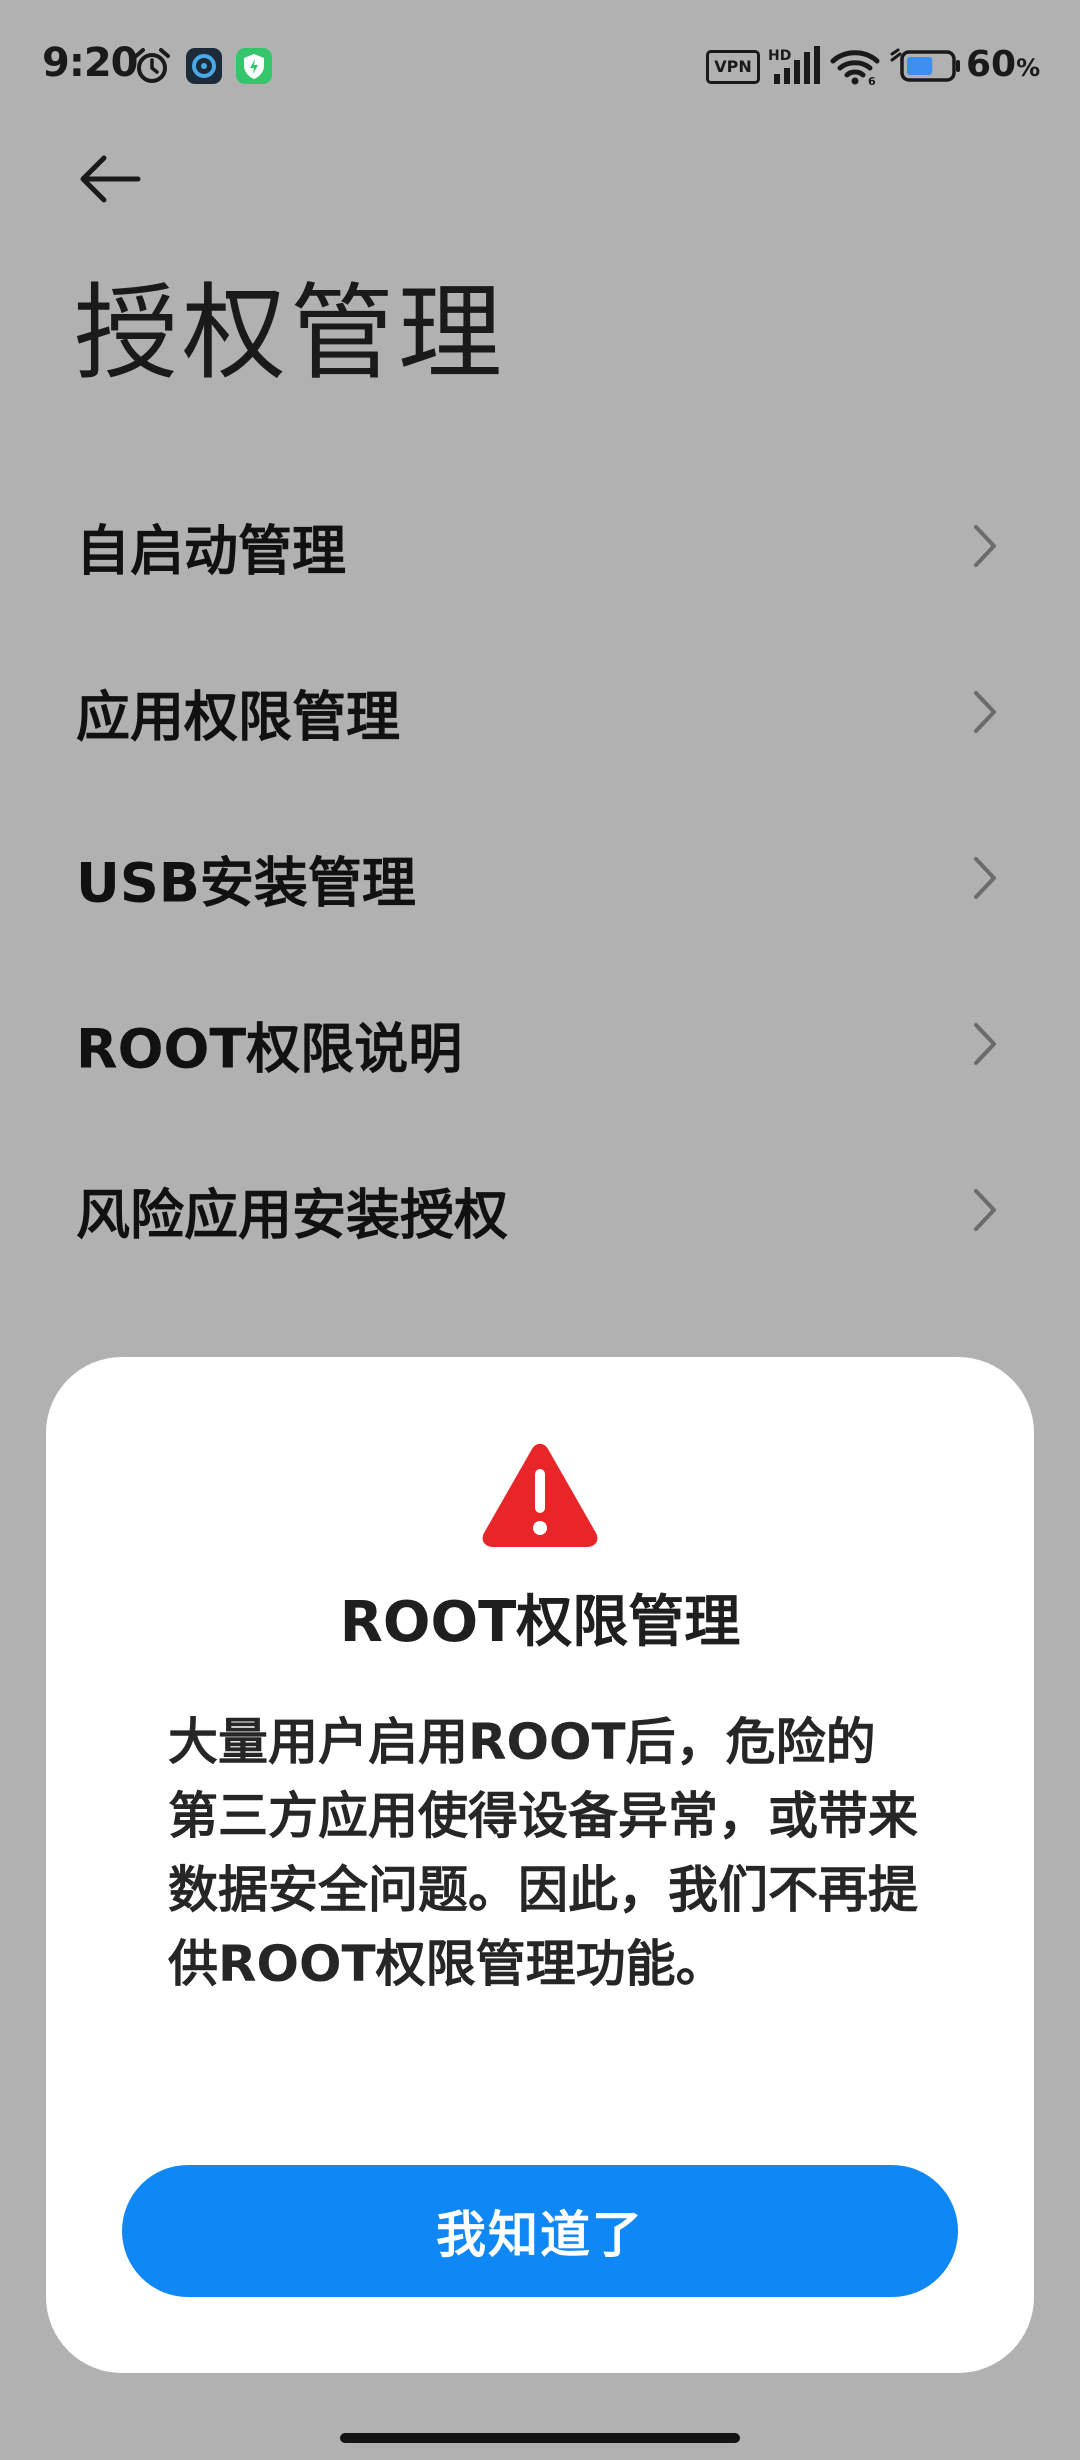 This screenshot has width=1080, height=2460. What do you see at coordinates (540, 65) in the screenshot?
I see `status-bar: 9:20 VPN HD 6 60%` at bounding box center [540, 65].